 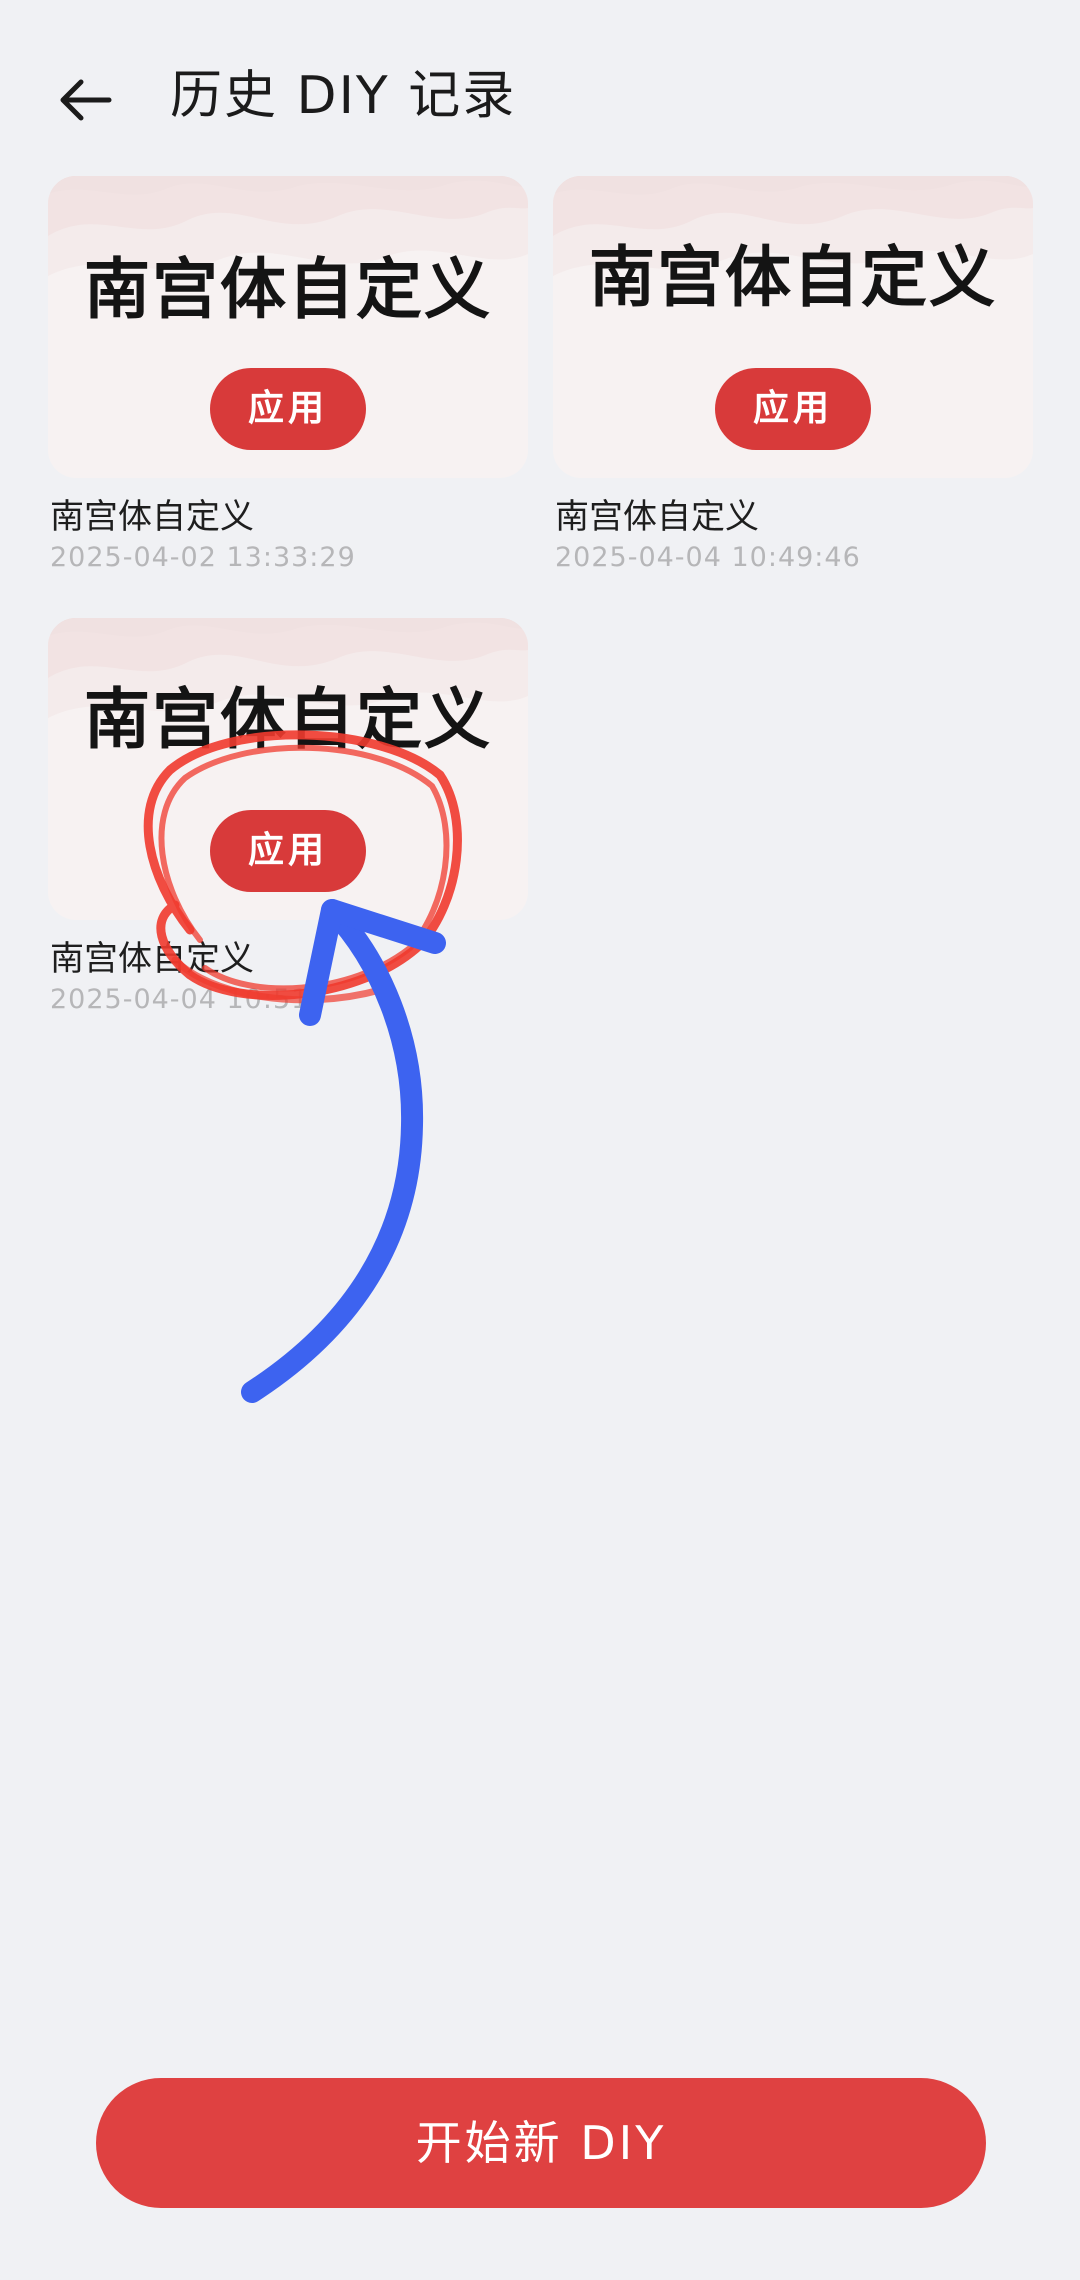 I want to click on record-card: 南宫体自定义 应用 南宫体自定义 2025-04-04 10:49:46, so click(x=793, y=374).